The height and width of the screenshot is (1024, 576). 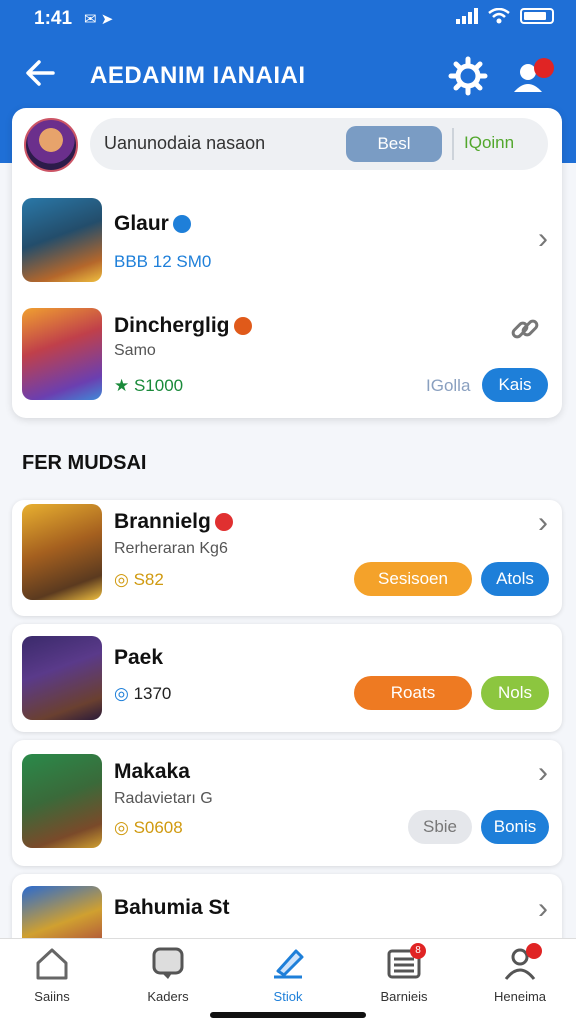 What do you see at coordinates (163, 261) in the screenshot?
I see `app-meta: BBB 12 SM0` at bounding box center [163, 261].